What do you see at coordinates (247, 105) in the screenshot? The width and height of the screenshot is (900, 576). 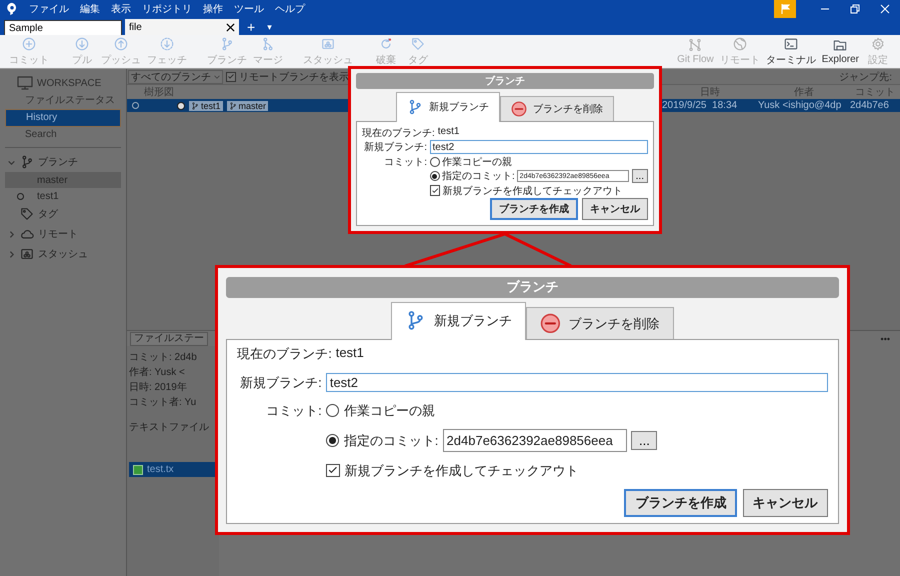 I see `branch-badge: master` at bounding box center [247, 105].